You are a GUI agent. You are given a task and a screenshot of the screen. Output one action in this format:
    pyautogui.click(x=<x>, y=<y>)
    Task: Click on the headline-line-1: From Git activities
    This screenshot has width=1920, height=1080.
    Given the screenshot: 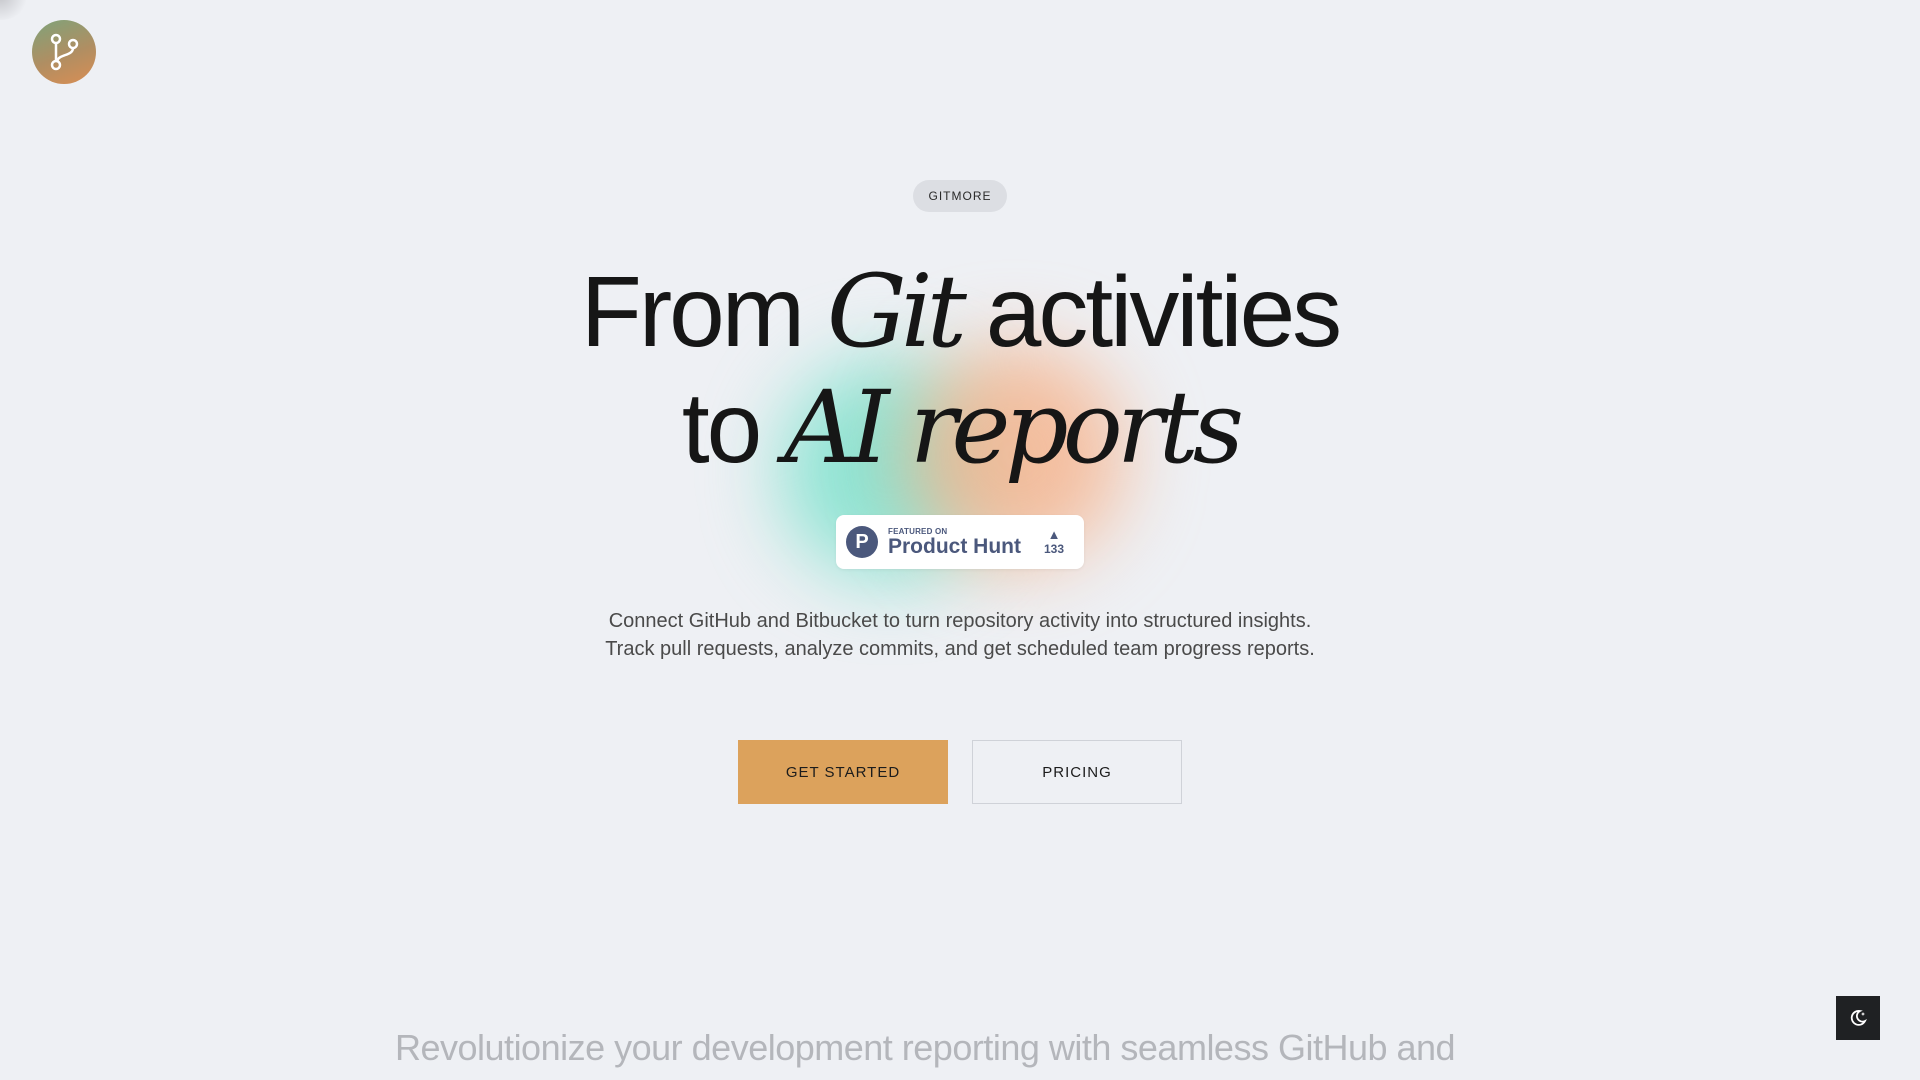 What is the action you would take?
    pyautogui.click(x=960, y=312)
    